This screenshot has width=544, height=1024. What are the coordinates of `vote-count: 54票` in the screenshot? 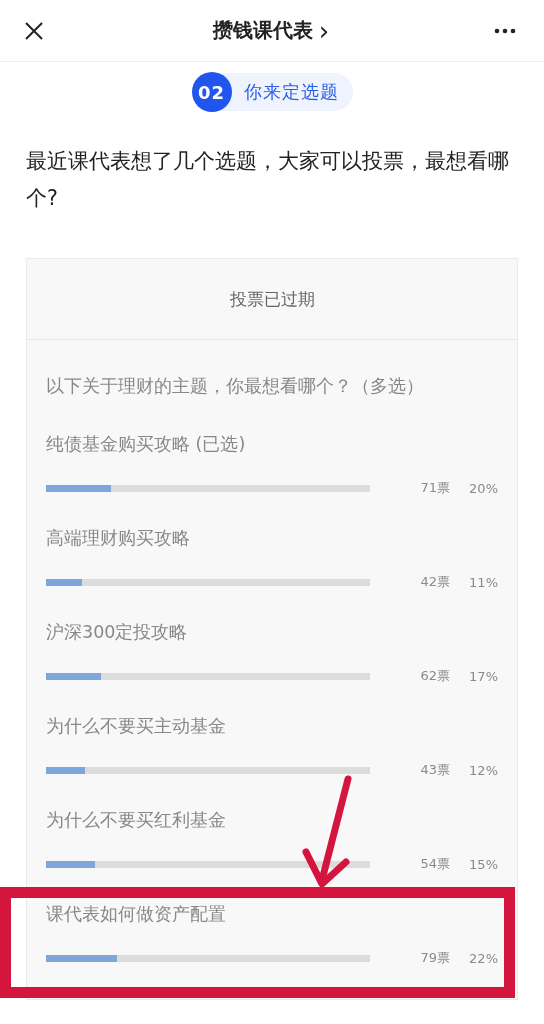 It's located at (435, 864).